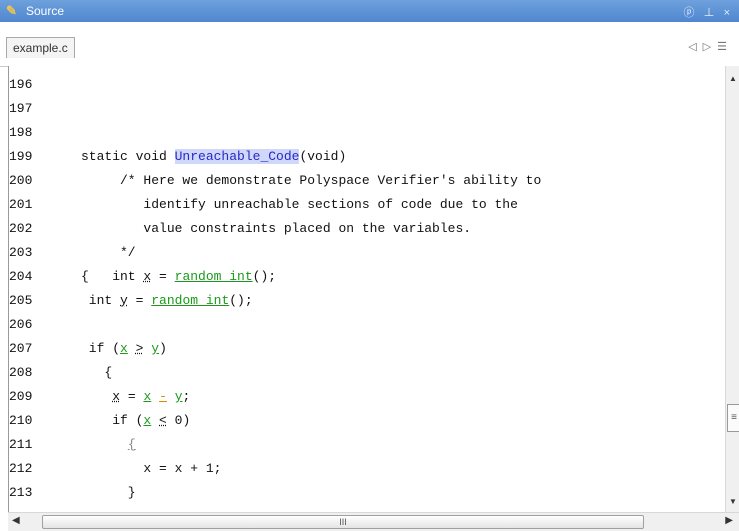  What do you see at coordinates (21, 204) in the screenshot?
I see `line-number: 201` at bounding box center [21, 204].